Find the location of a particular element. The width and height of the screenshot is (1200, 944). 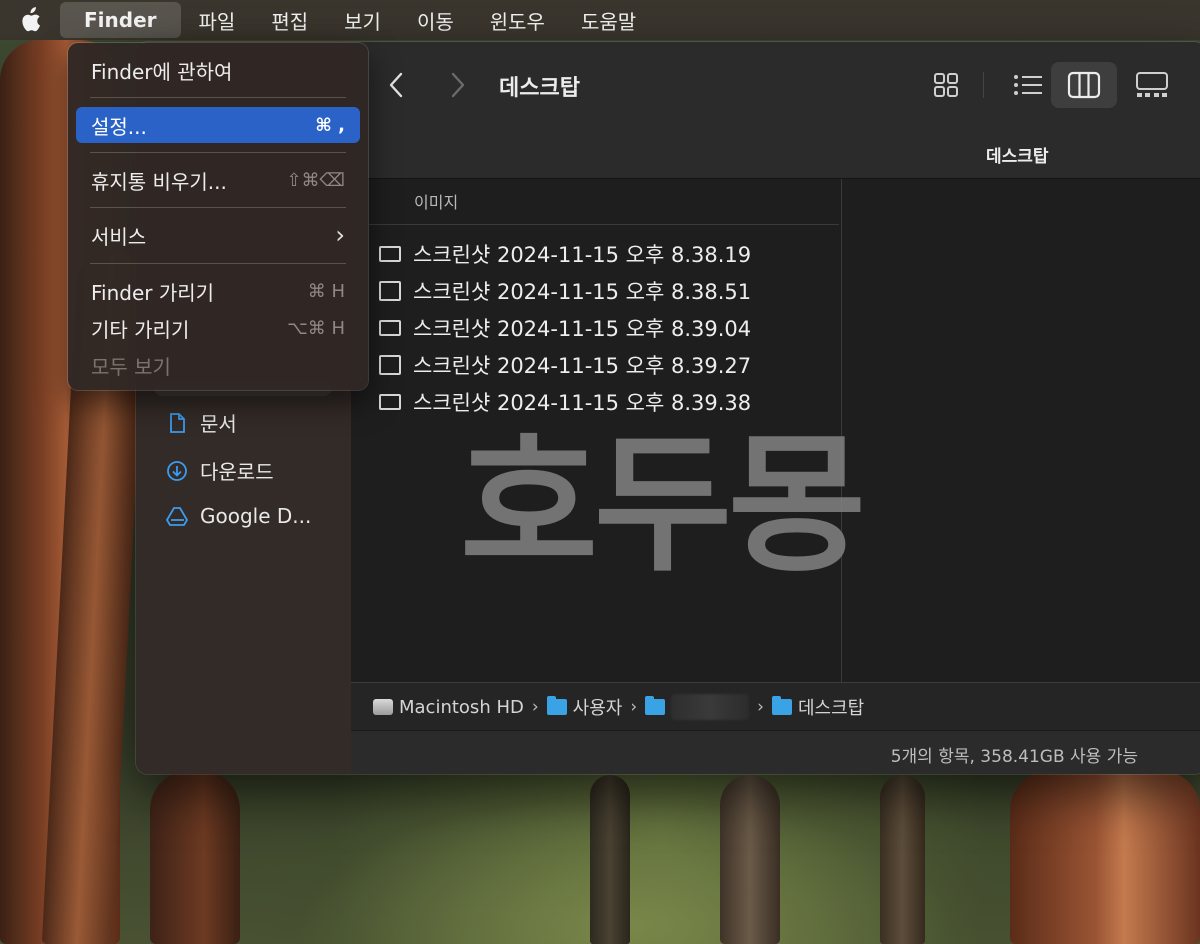

submenu-chevron-icon: › is located at coordinates (340, 235).